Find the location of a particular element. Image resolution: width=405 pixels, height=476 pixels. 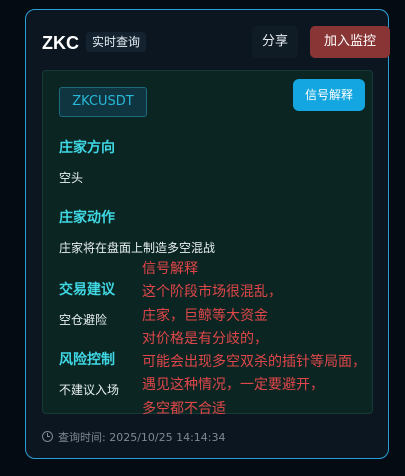

overlay-line: 信号解释 is located at coordinates (170, 269).